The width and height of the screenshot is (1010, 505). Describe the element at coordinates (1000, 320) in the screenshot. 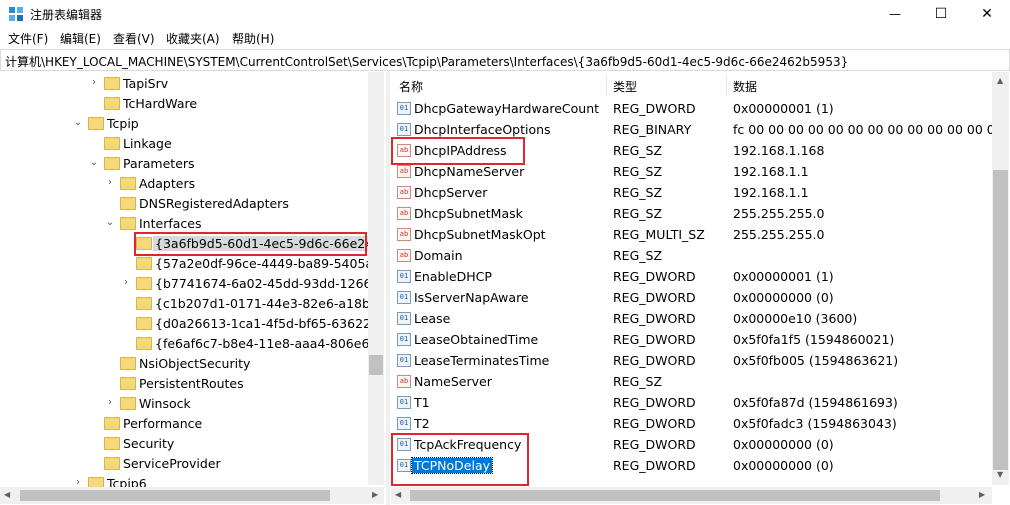

I see `list-vertical-scroll-thumb` at that location.